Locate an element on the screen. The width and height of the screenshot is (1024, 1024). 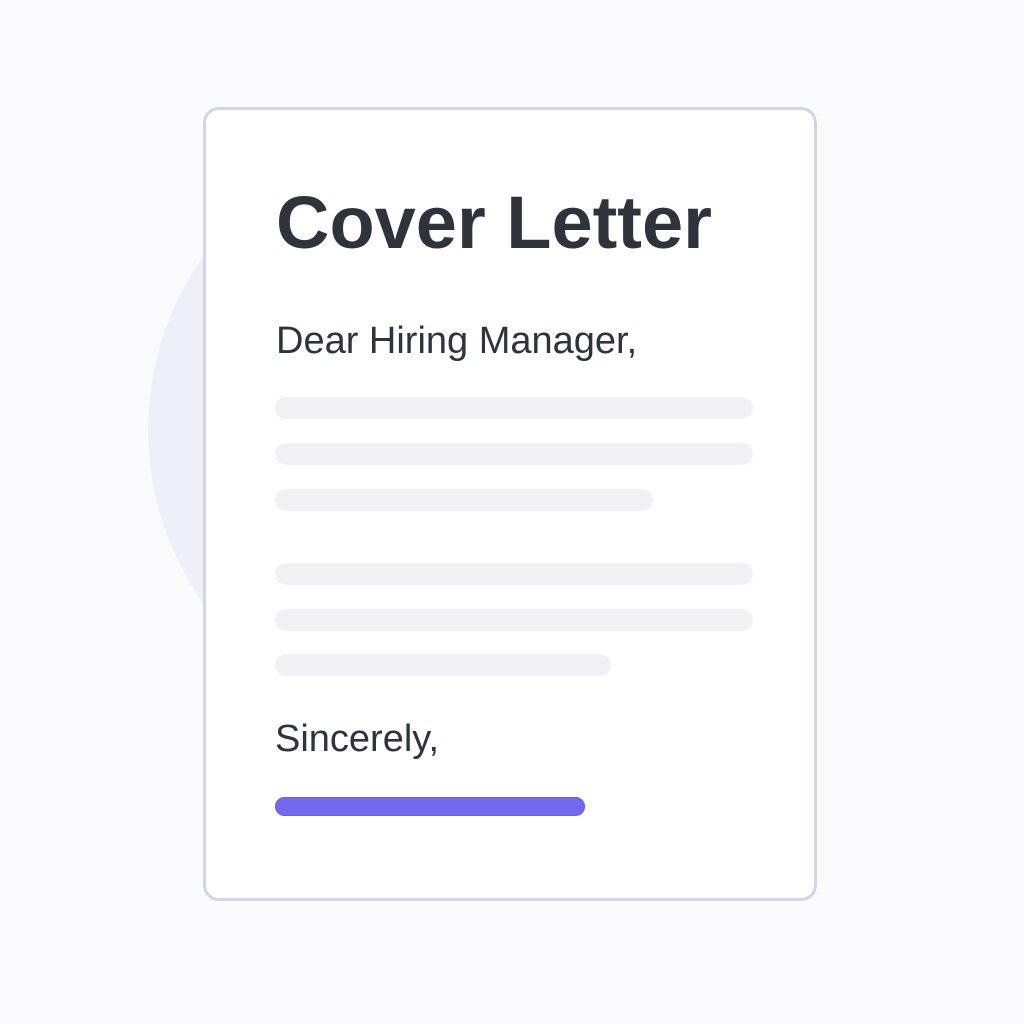
document-title: Cover Letter is located at coordinates (494, 222).